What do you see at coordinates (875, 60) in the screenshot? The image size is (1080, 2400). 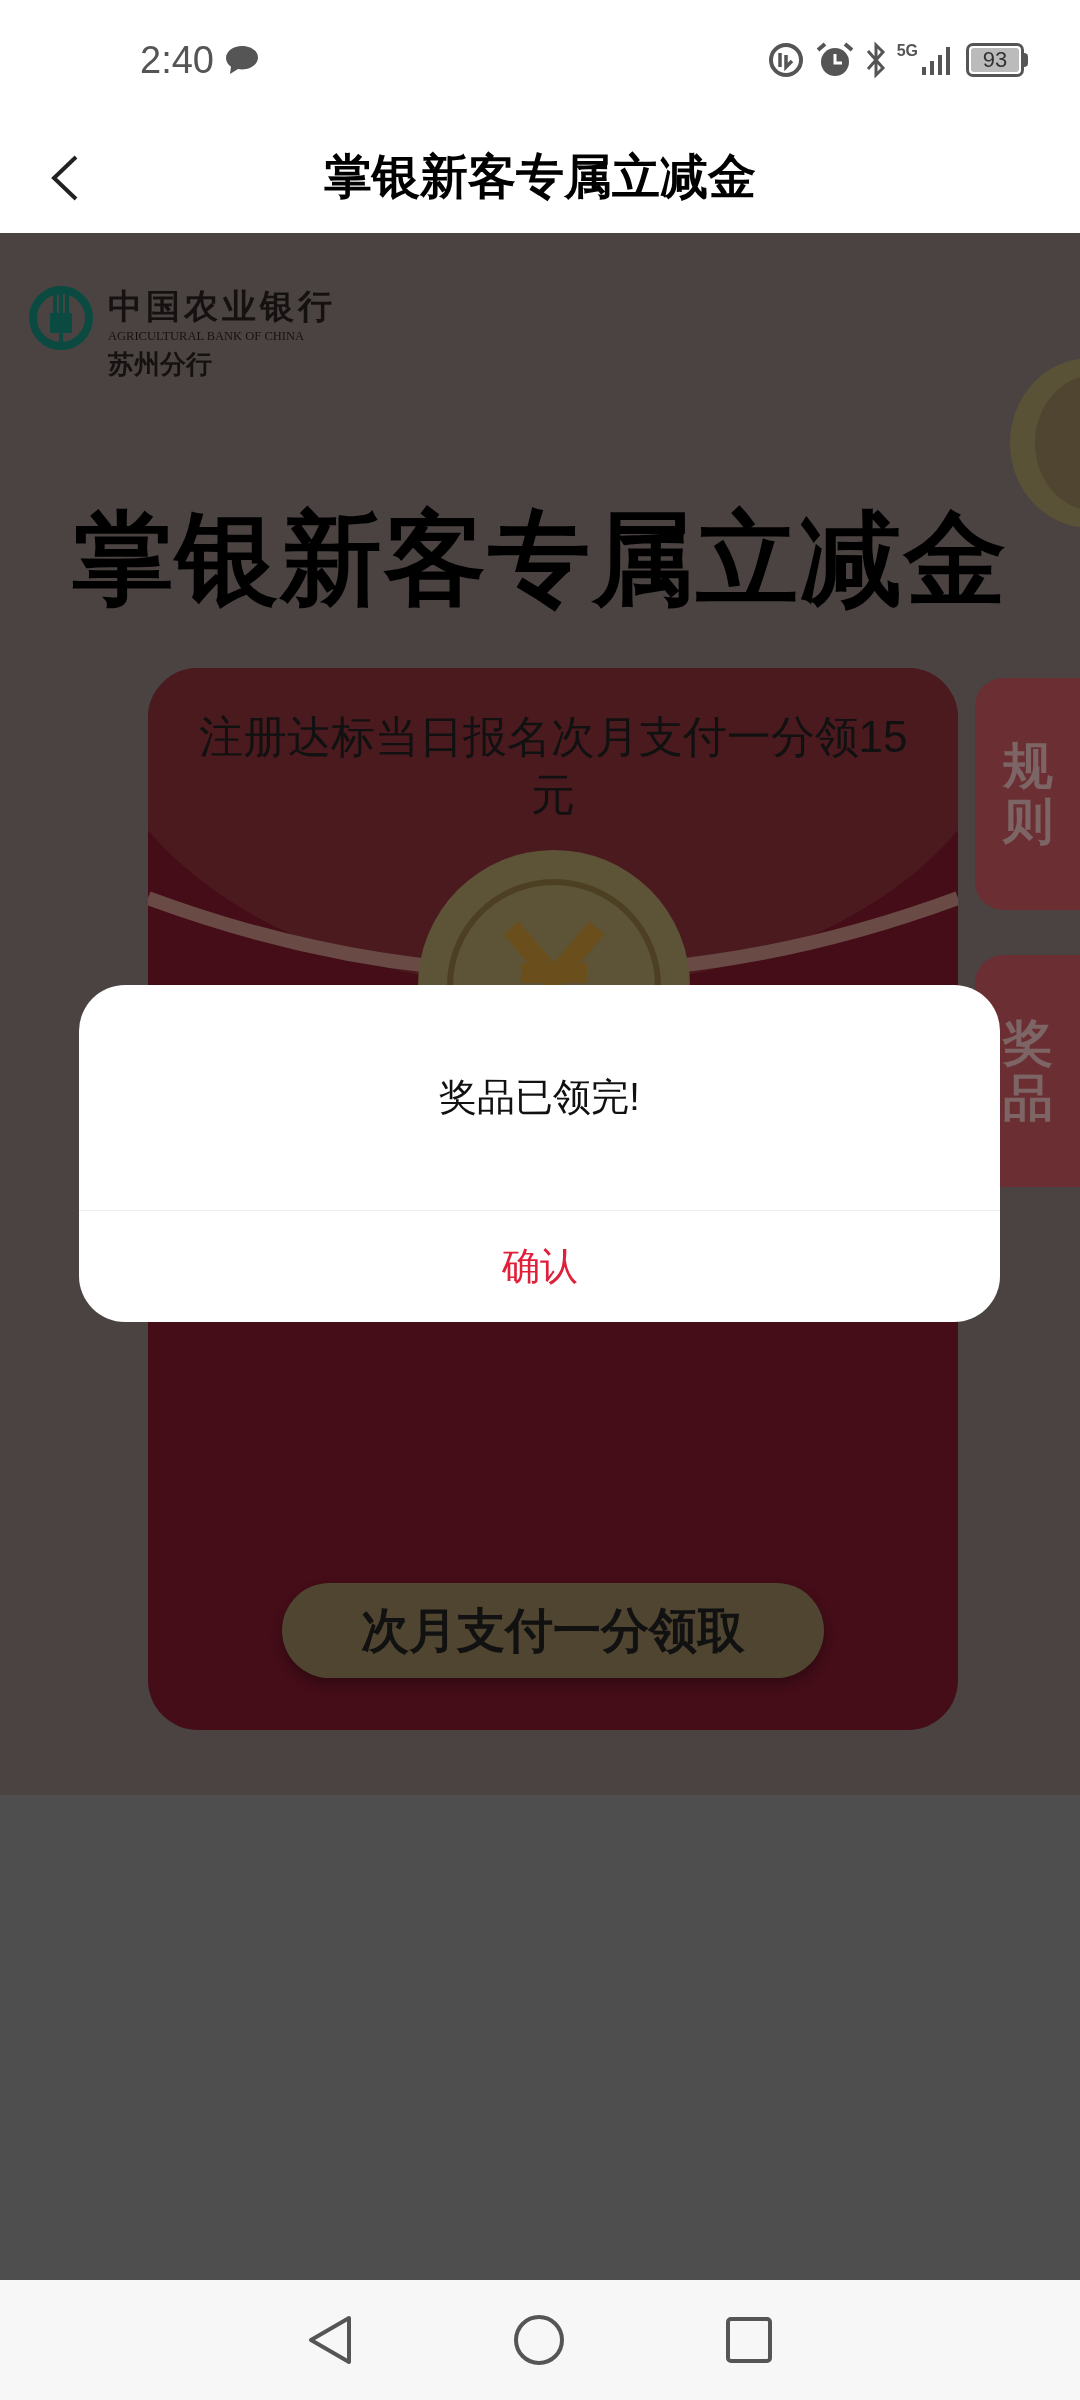 I see `bluetooth-icon` at bounding box center [875, 60].